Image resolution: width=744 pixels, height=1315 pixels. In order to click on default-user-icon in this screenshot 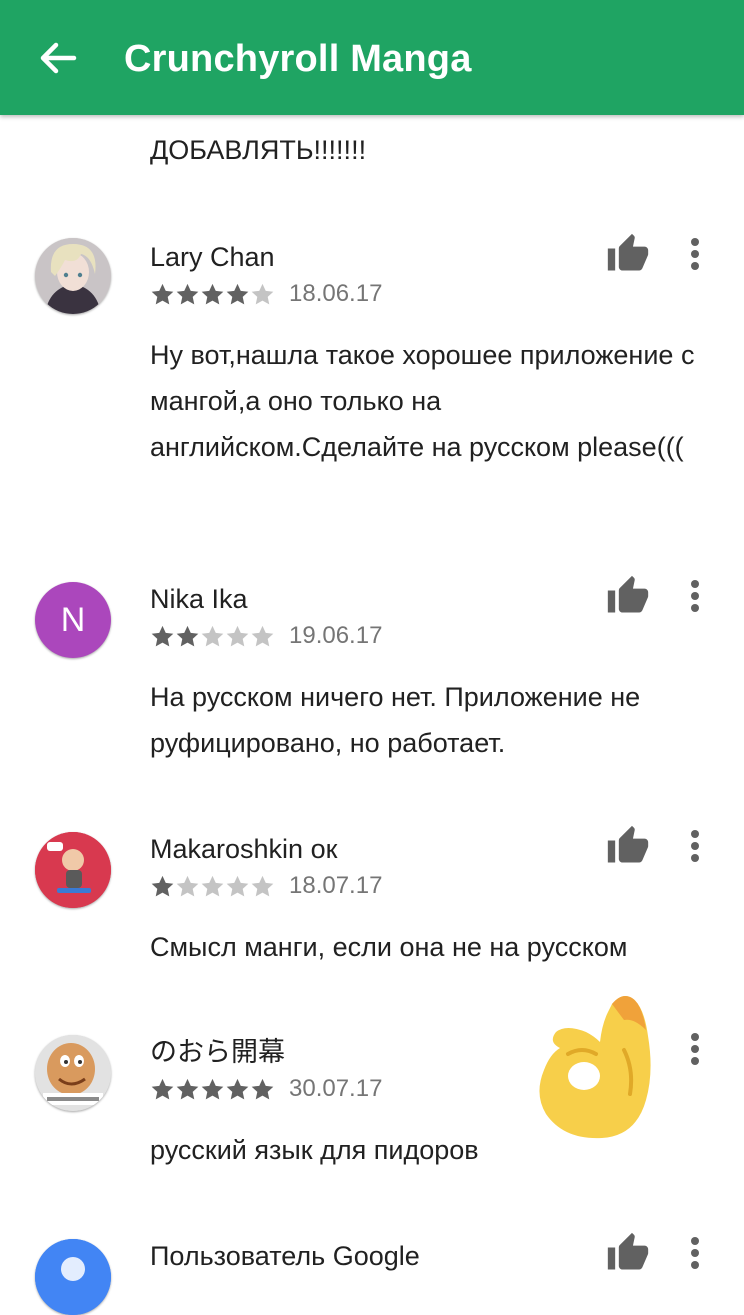, I will do `click(73, 1277)`.